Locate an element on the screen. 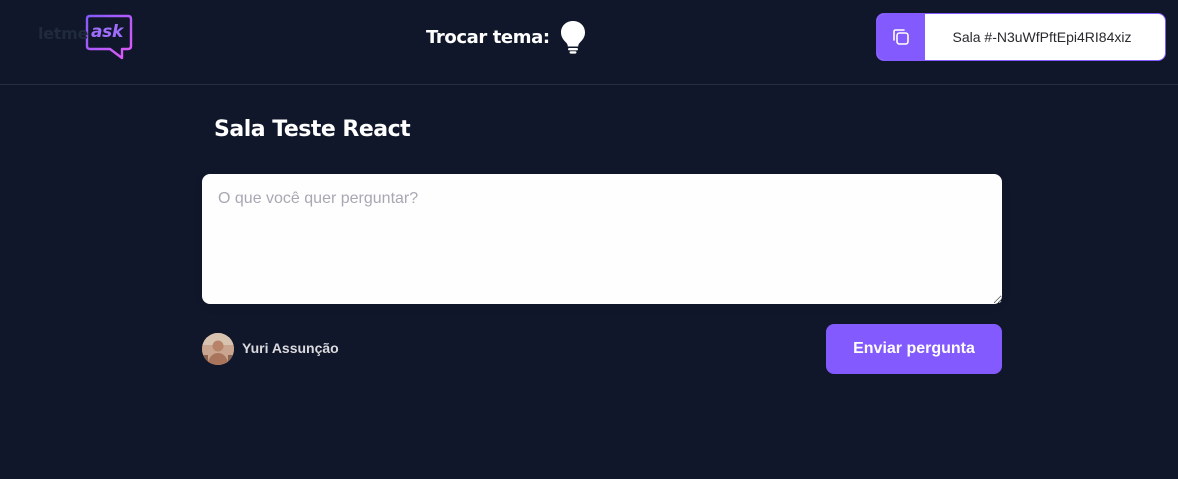 Image resolution: width=1178 pixels, height=479 pixels. room-code-button: Sala #-N3uWfPftEpi4RI84xiz is located at coordinates (1021, 37).